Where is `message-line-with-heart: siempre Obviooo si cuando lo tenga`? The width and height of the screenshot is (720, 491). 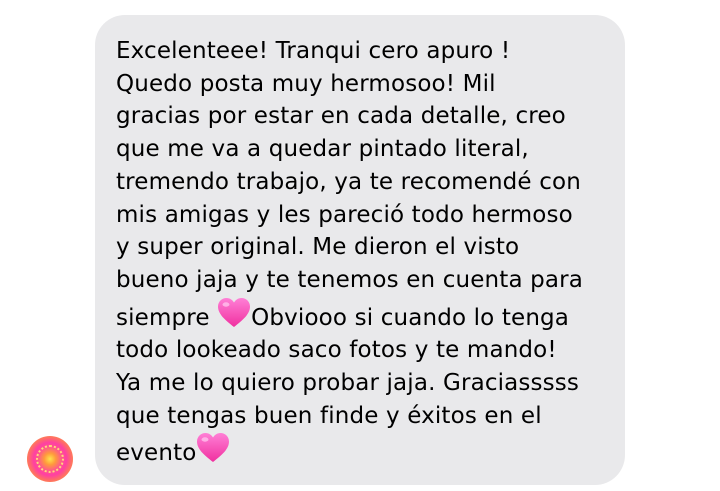 message-line-with-heart: siempre Obviooo si cuando lo tenga is located at coordinates (361, 316).